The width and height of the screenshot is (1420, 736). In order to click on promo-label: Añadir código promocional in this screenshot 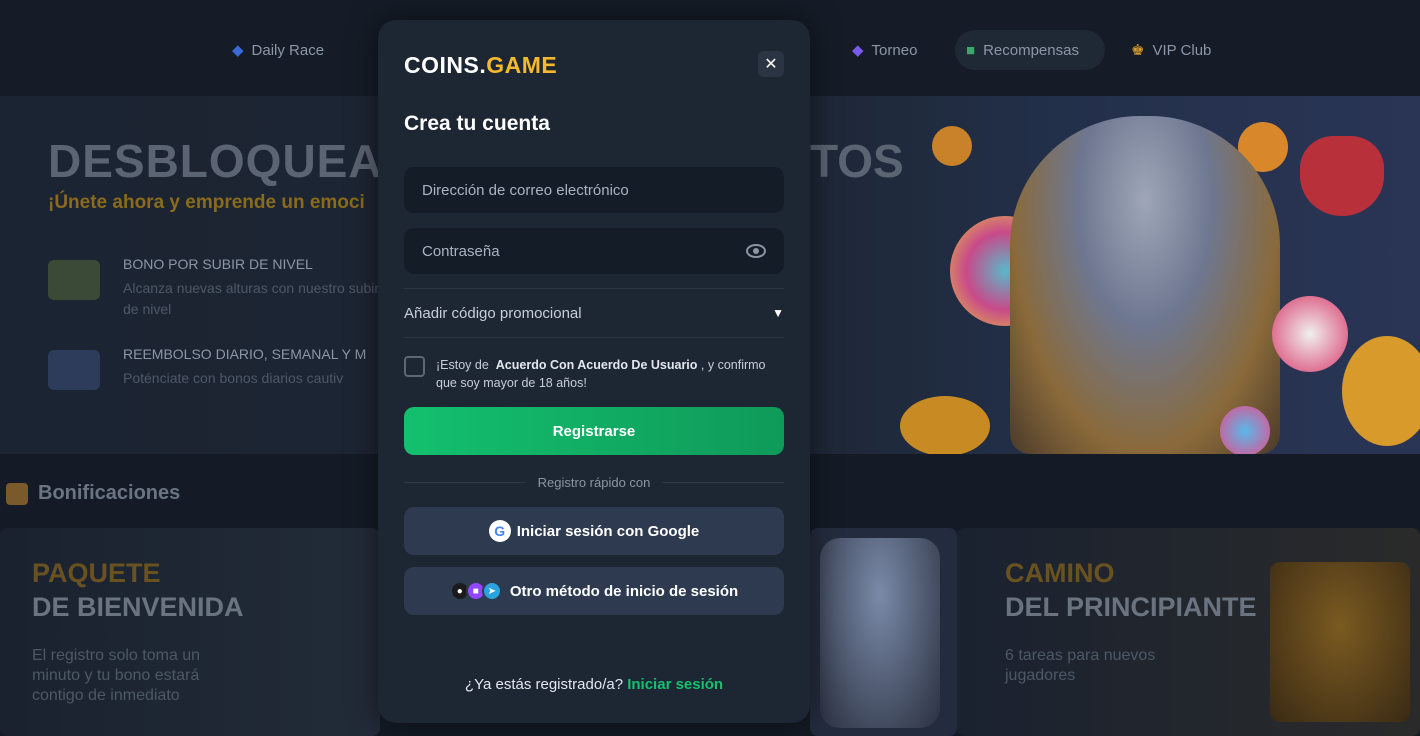, I will do `click(493, 313)`.